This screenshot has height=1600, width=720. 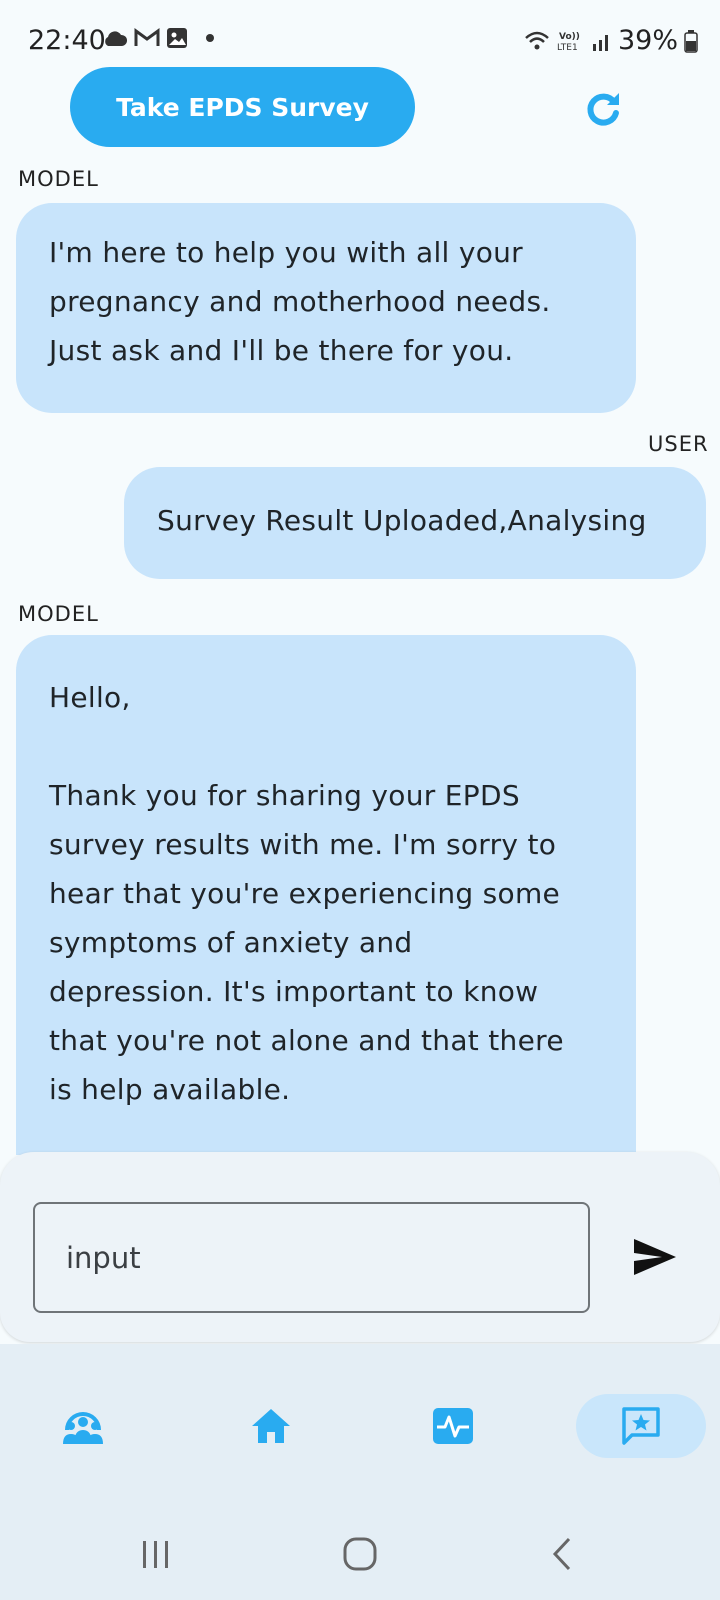 I want to click on system-home-button, so click(x=360, y=1554).